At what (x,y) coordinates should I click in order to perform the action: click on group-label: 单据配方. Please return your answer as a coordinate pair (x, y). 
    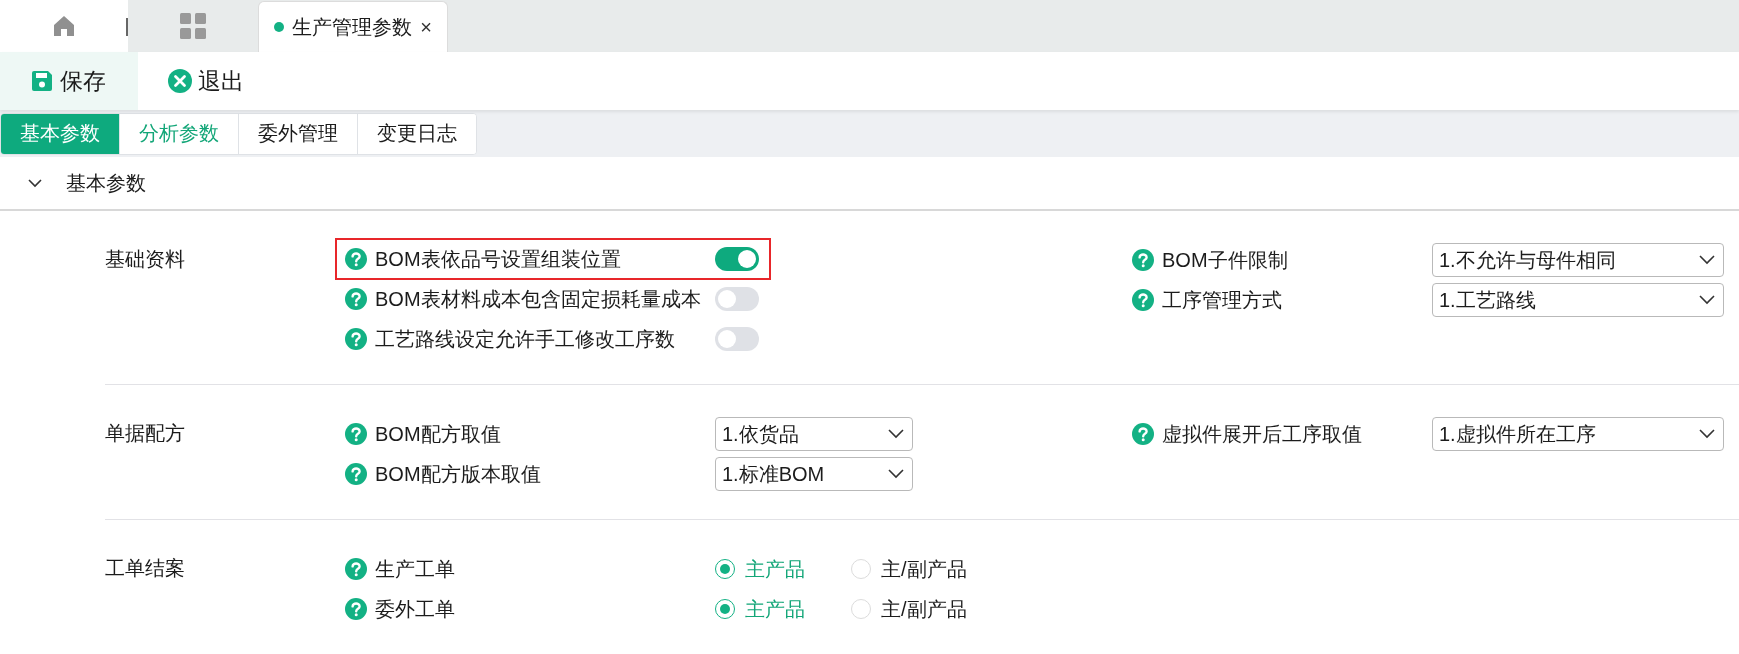
    Looking at the image, I should click on (145, 433).